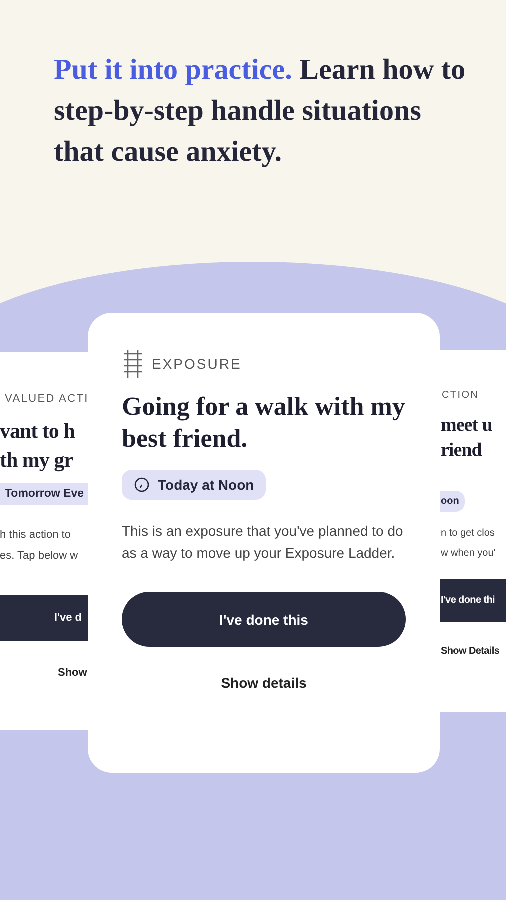 The image size is (506, 900). Describe the element at coordinates (44, 618) in the screenshot. I see `done-button: I've d` at that location.